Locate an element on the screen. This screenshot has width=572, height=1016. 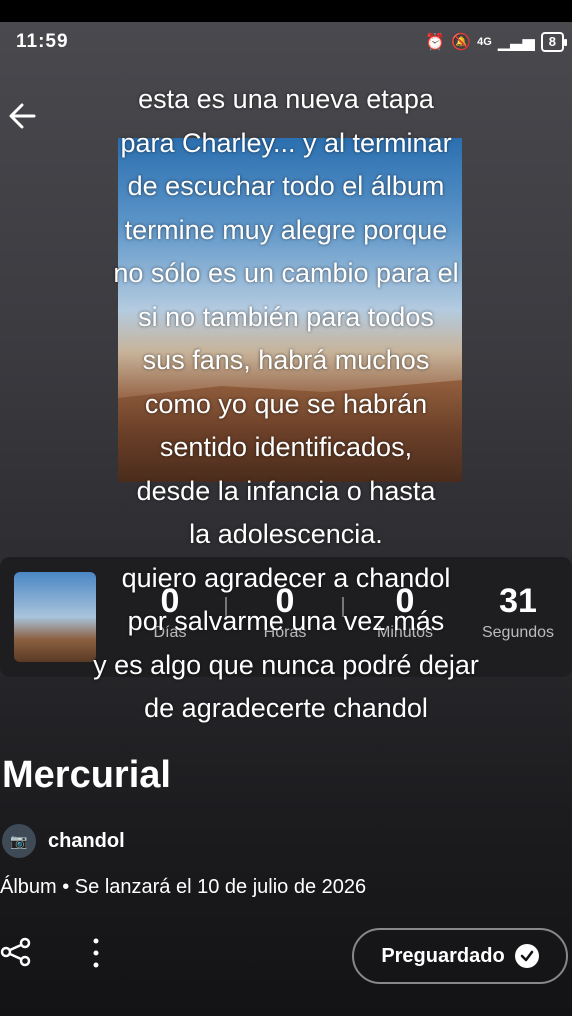
status-icons: ⏰ 🔕 4G ▁▃▅ 8 is located at coordinates (496, 42).